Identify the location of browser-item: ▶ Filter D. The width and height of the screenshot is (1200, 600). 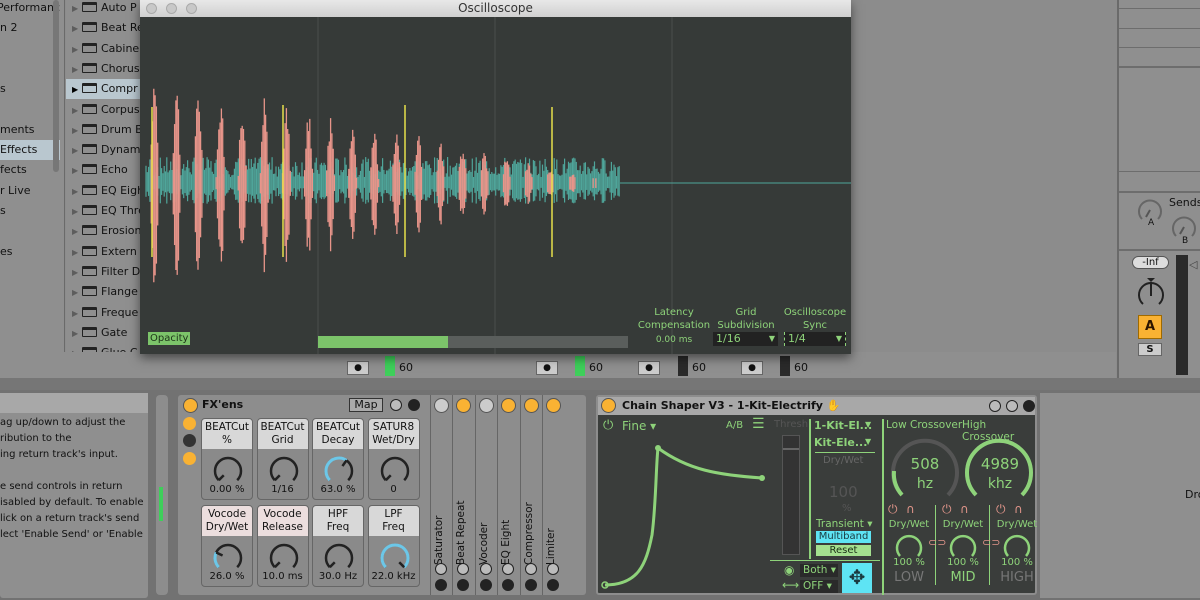
(104, 272).